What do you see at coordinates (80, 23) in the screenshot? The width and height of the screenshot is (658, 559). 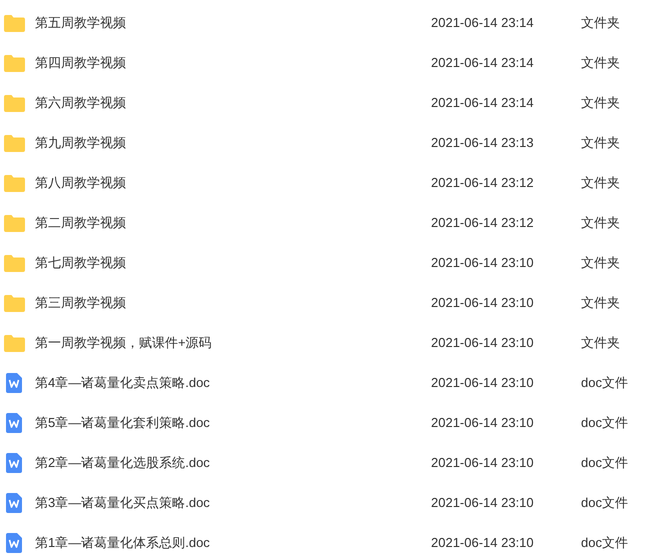 I see `file-name: 第五周教学视频` at bounding box center [80, 23].